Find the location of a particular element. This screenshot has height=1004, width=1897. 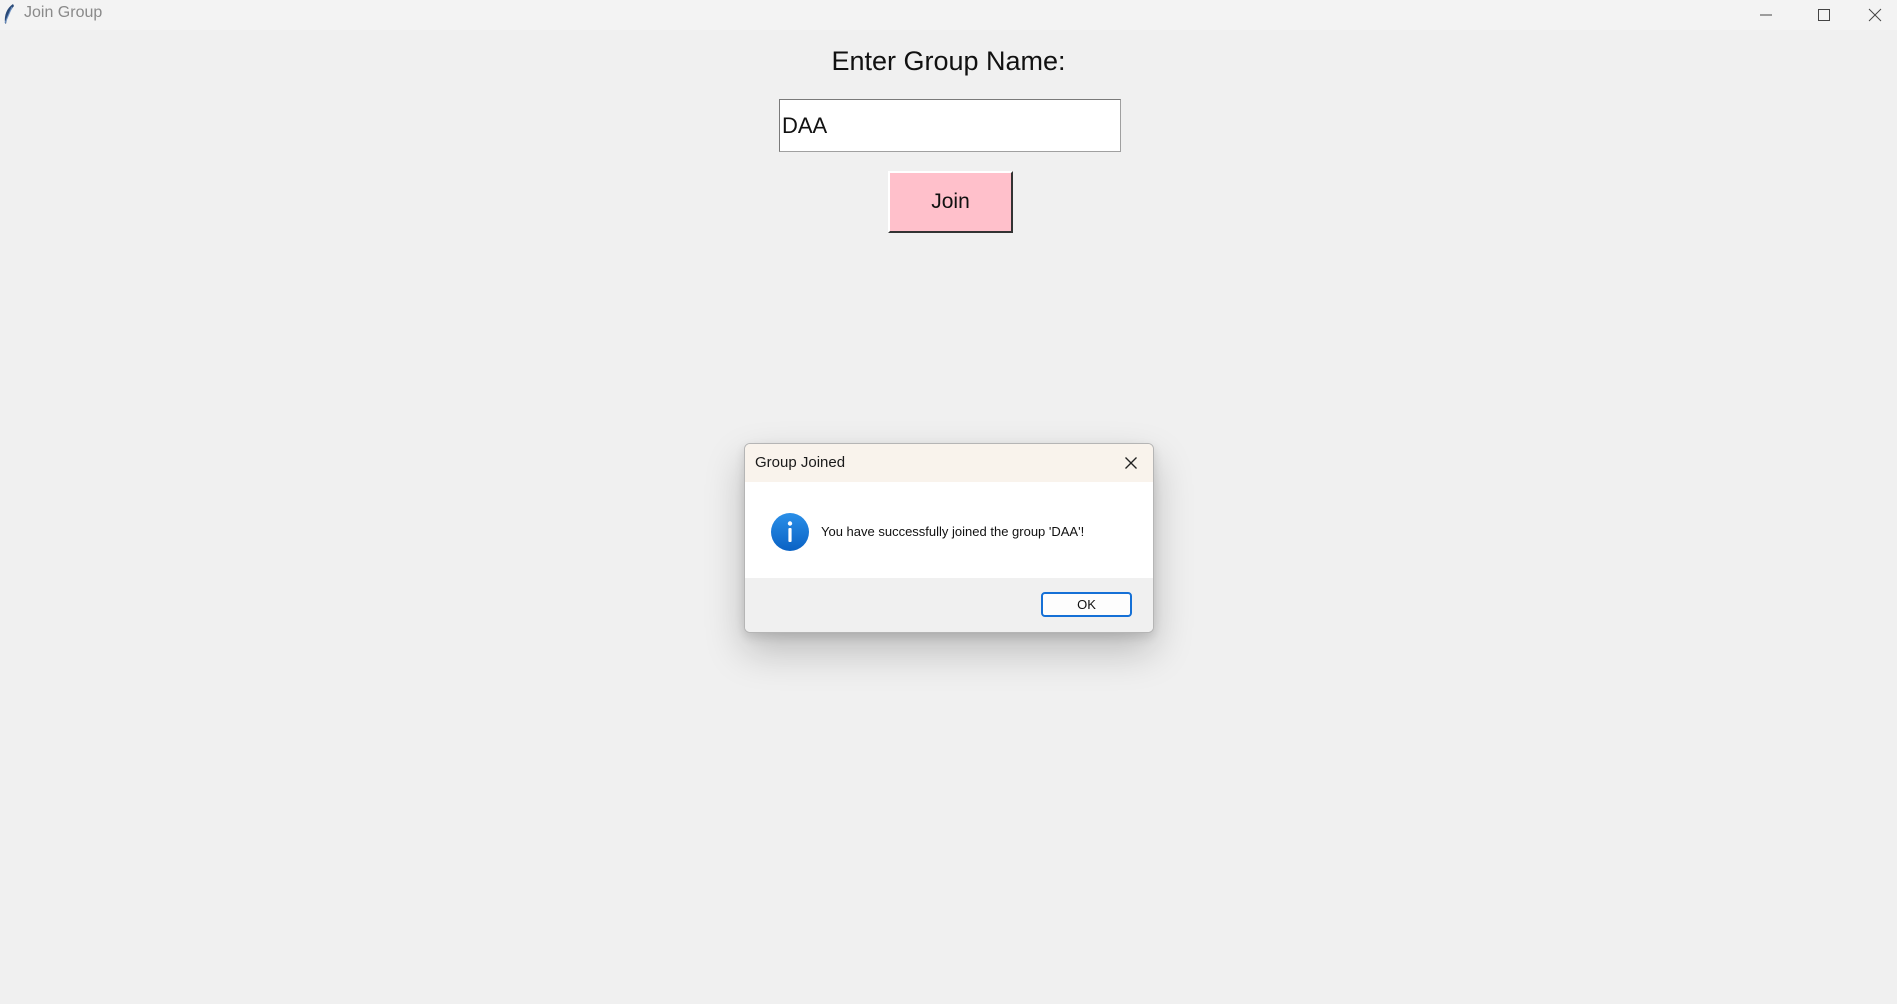

minimize-button is located at coordinates (1766, 15).